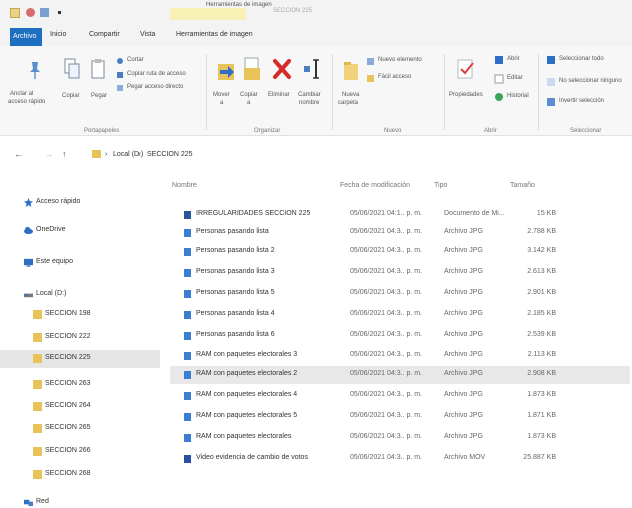 Image resolution: width=632 pixels, height=508 pixels. I want to click on nav-item-seccion-263: SECCION 263, so click(80, 385).